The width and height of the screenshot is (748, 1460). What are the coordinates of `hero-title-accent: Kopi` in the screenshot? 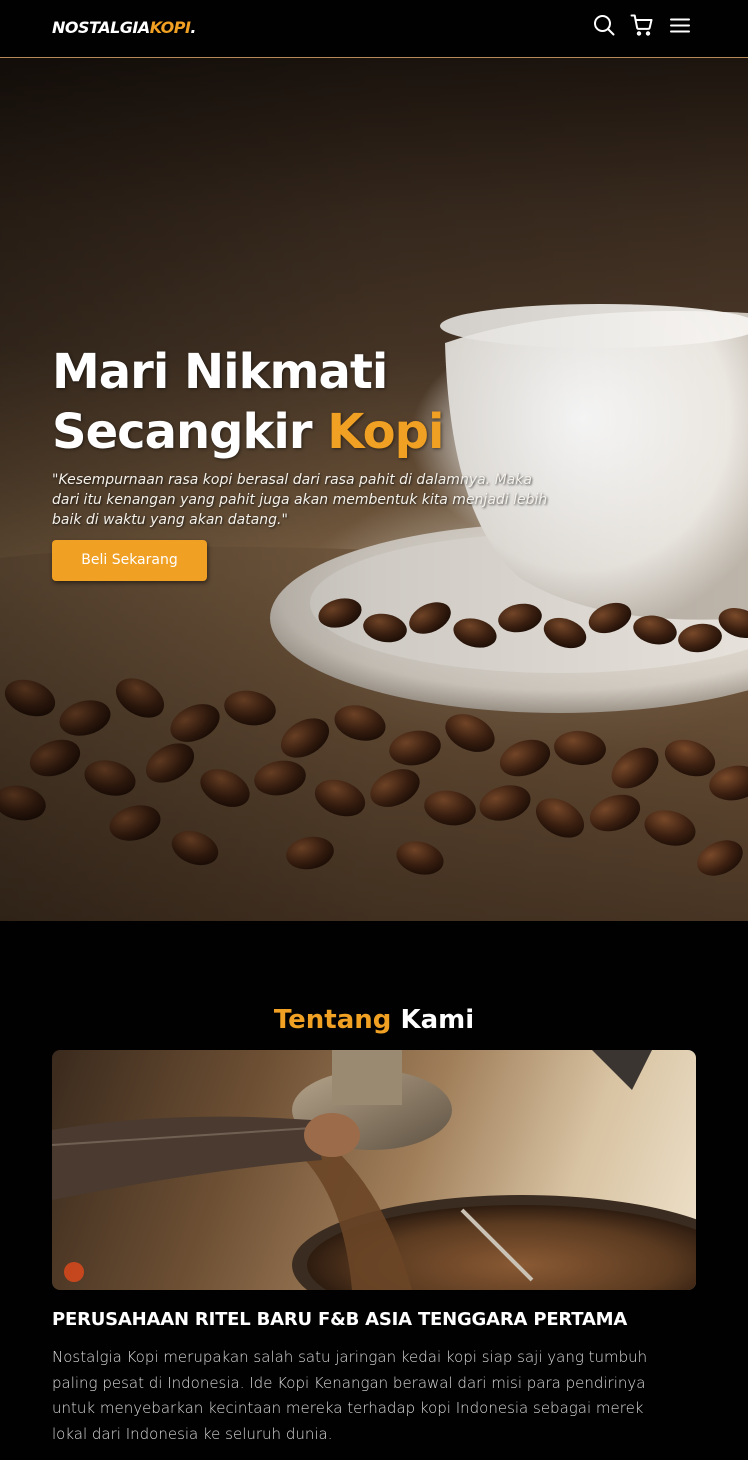 It's located at (385, 432).